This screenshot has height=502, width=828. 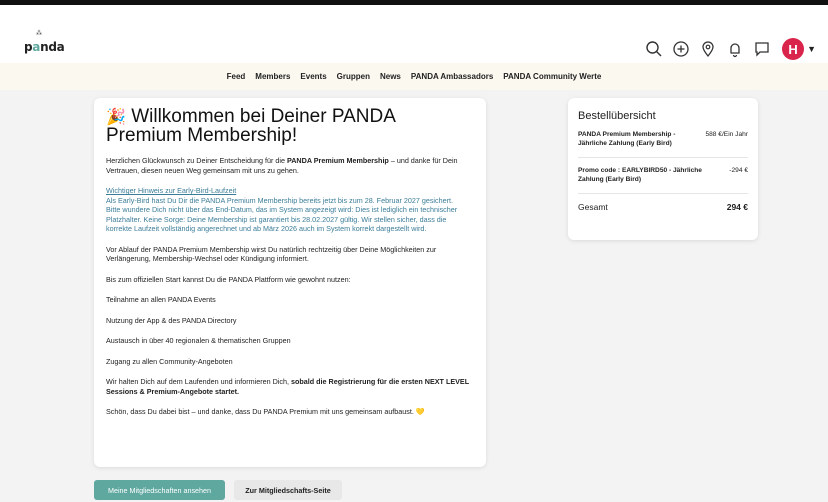 What do you see at coordinates (353, 76) in the screenshot?
I see `nav-item-gruppen: Gruppen` at bounding box center [353, 76].